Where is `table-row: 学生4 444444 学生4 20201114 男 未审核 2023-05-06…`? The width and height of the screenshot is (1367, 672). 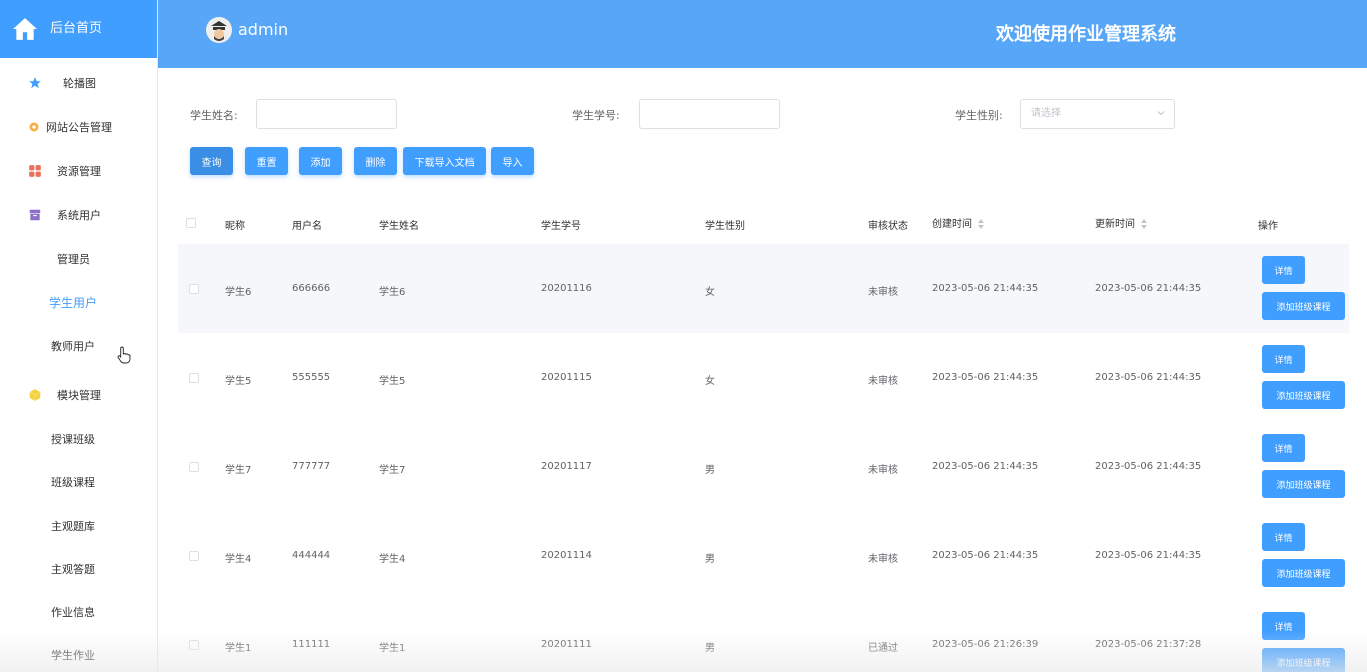 table-row: 学生4 444444 学生4 20201114 男 未审核 2023-05-06… is located at coordinates (763, 555).